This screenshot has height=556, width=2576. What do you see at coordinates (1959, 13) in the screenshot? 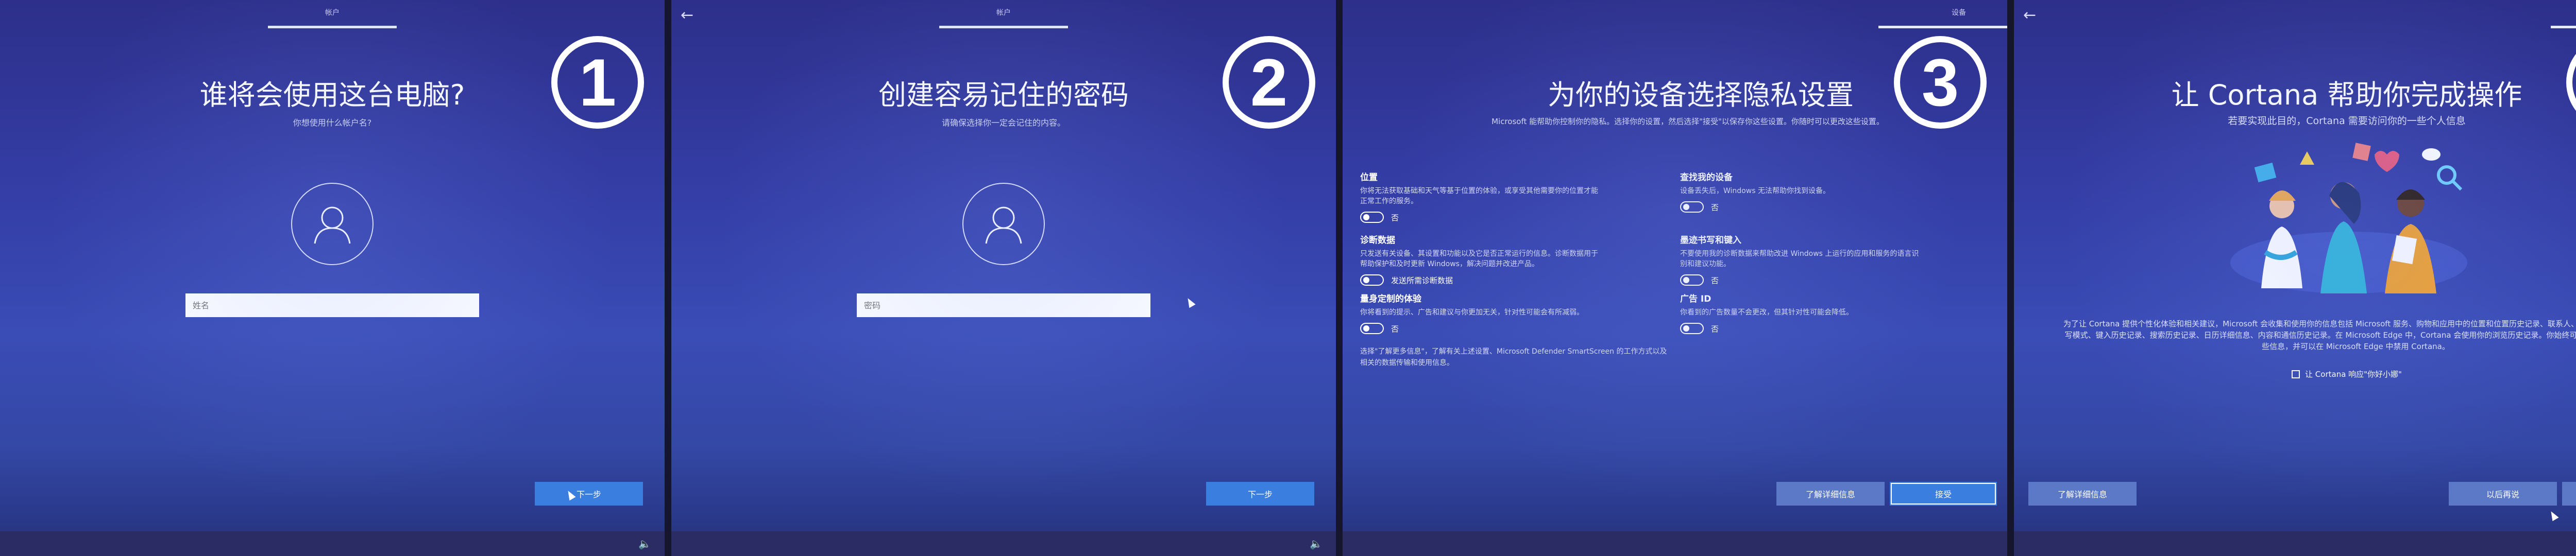
I see `section-tab: 设备` at bounding box center [1959, 13].